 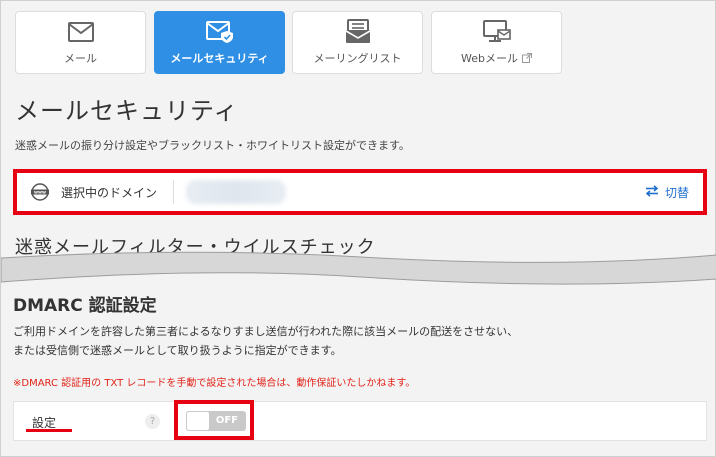 I want to click on tab-mailing-list-label: メーリングリスト, so click(x=357, y=58).